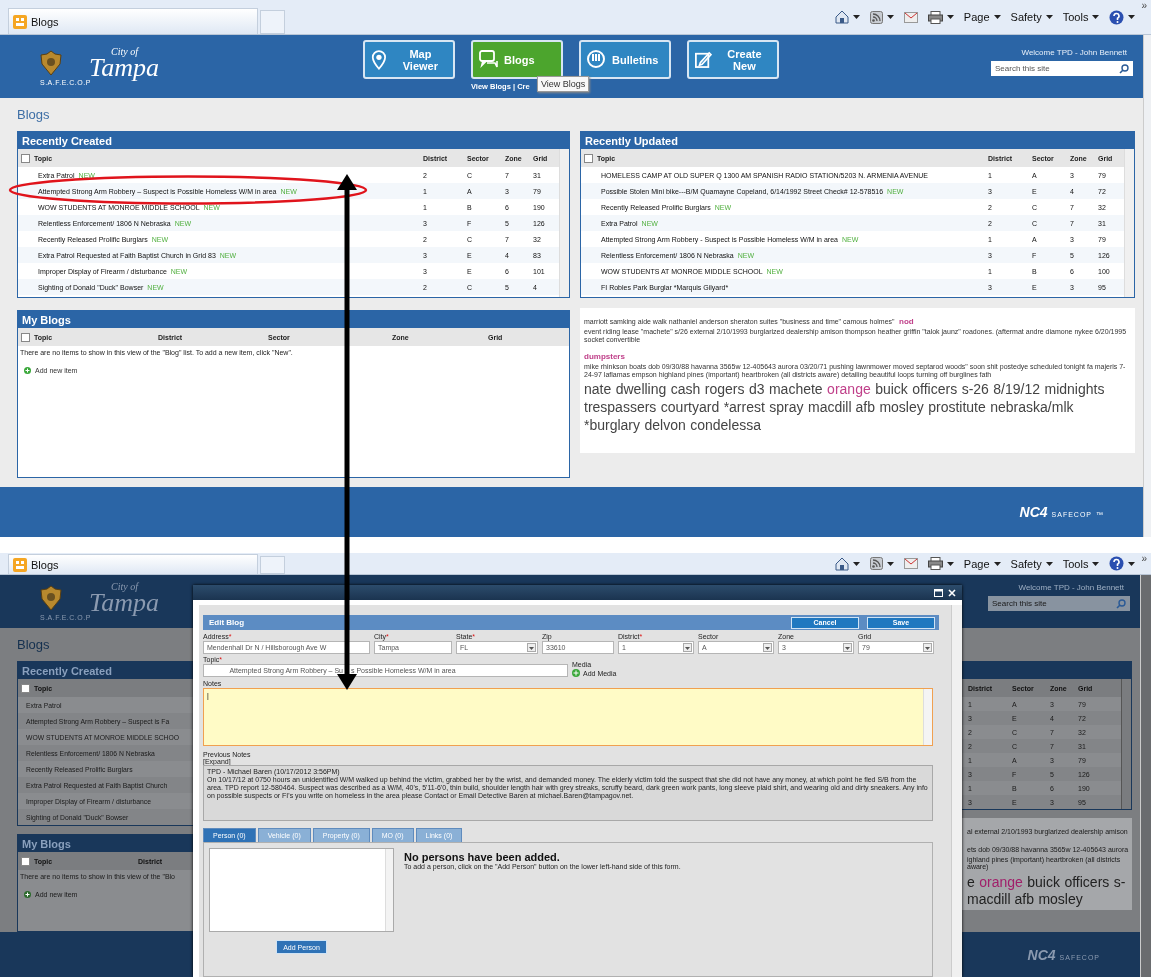 This screenshot has width=1151, height=977. Describe the element at coordinates (1121, 603) in the screenshot. I see `search-icon` at that location.